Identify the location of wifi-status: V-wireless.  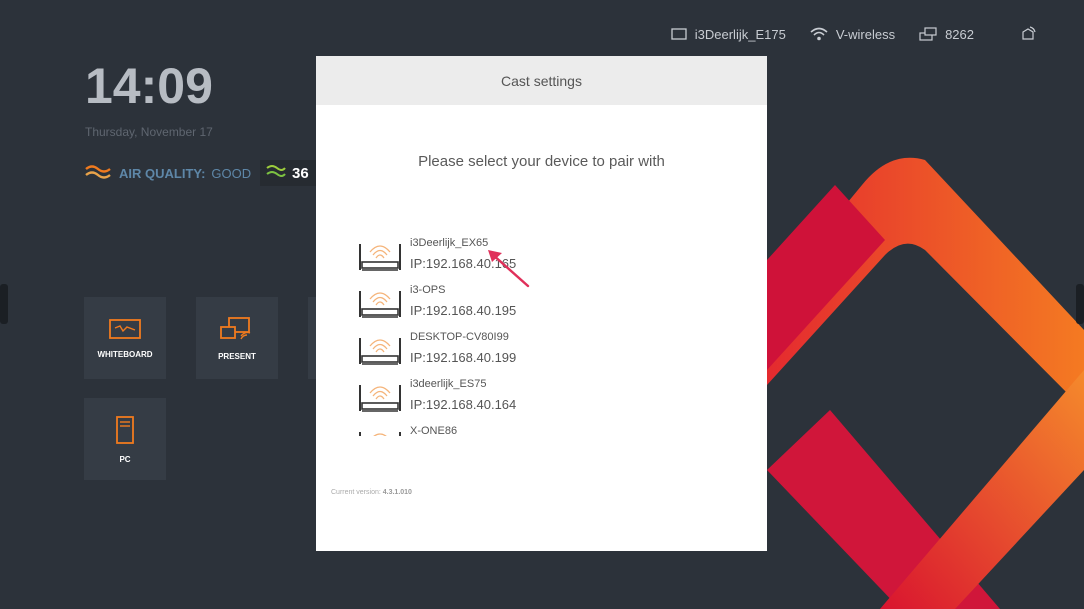
(852, 34).